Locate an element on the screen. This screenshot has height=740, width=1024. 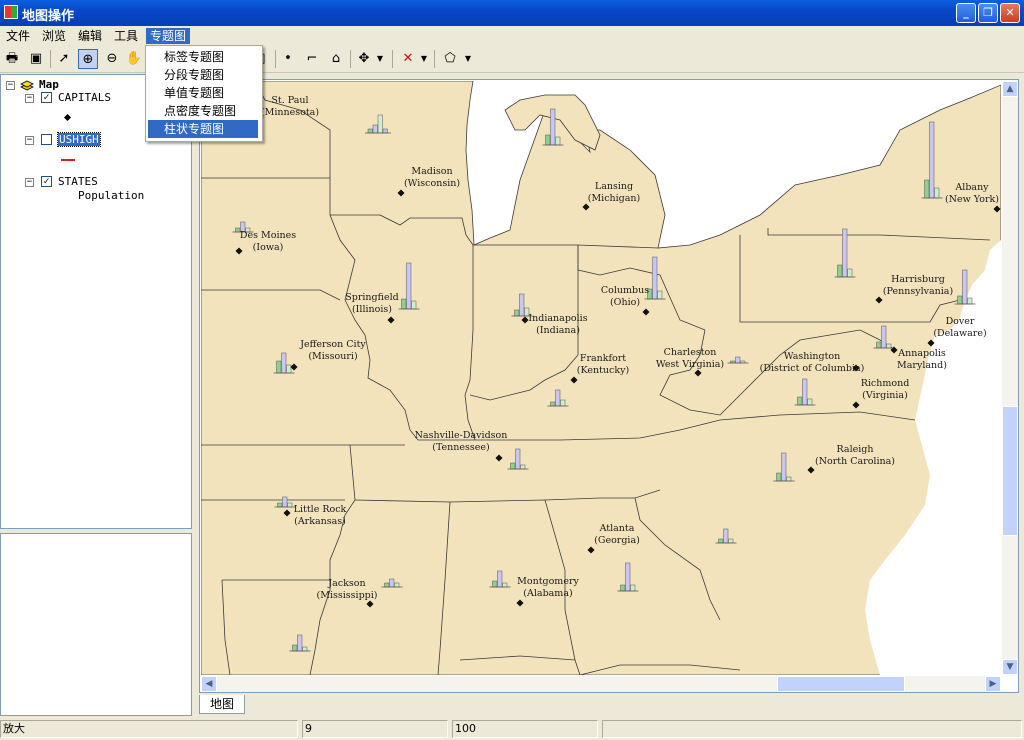
line-symbol-icon is located at coordinates (68, 160).